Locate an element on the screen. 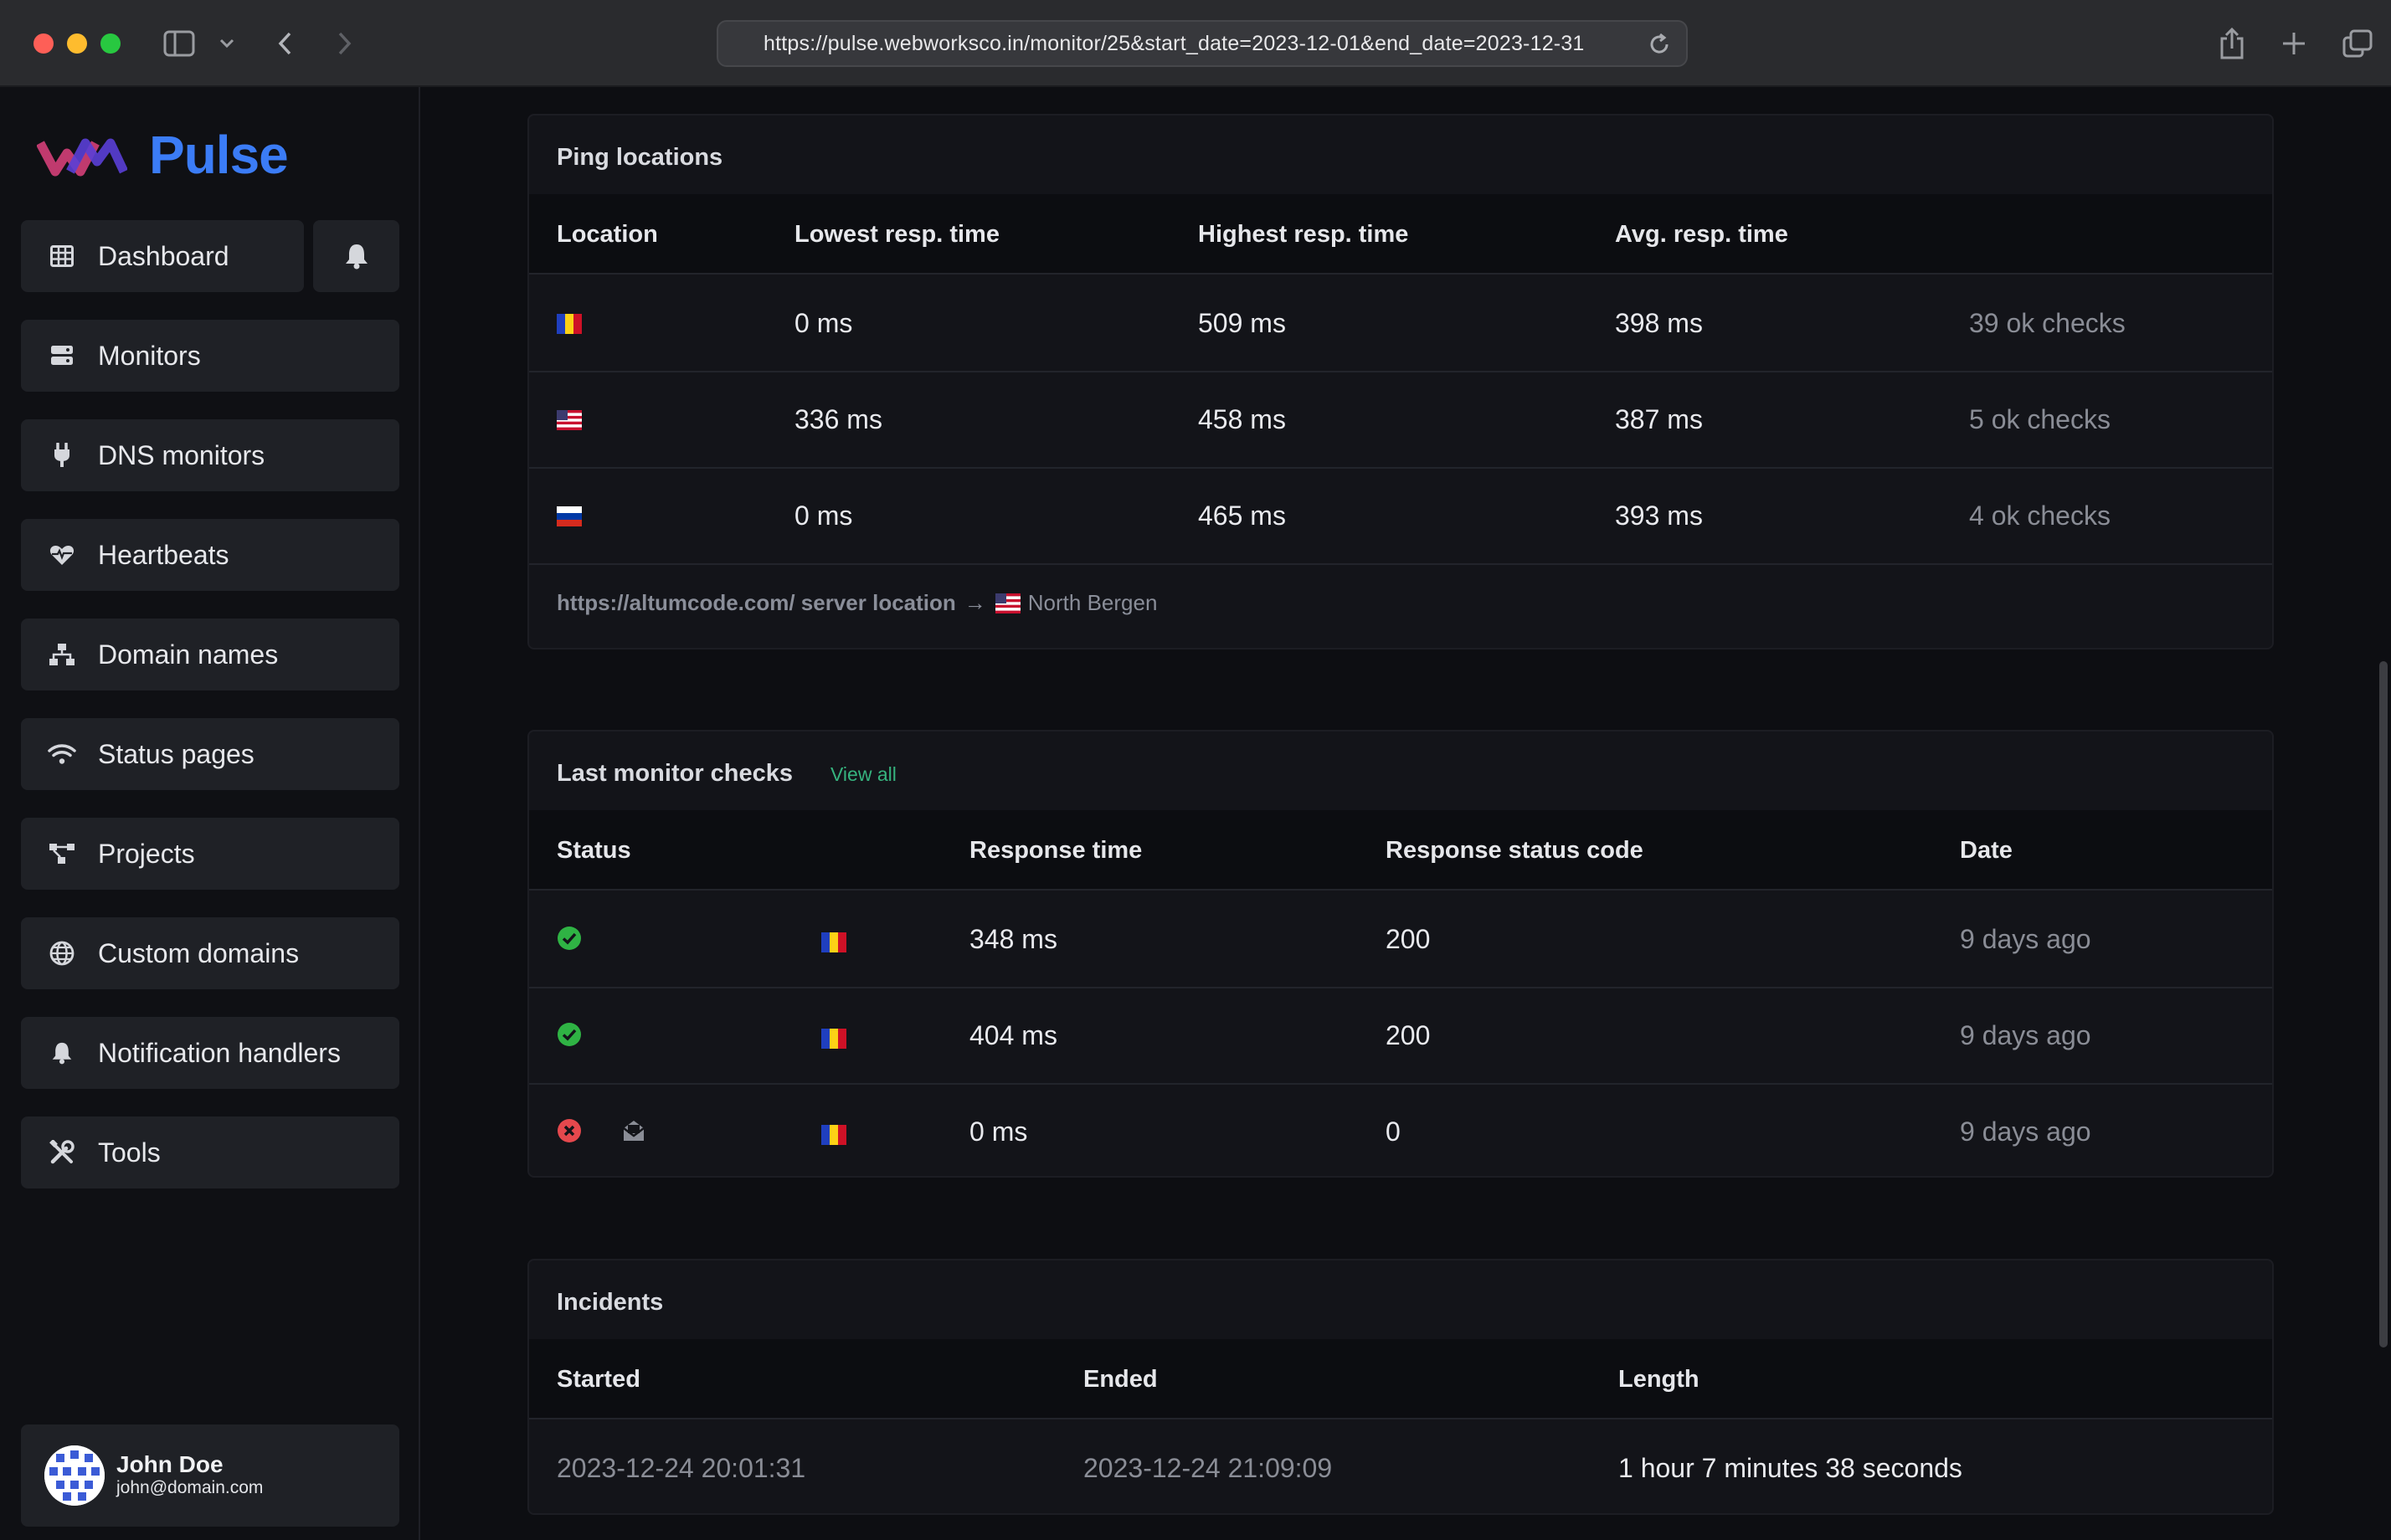 The width and height of the screenshot is (2391, 1540). flag-russia-icon is located at coordinates (569, 516).